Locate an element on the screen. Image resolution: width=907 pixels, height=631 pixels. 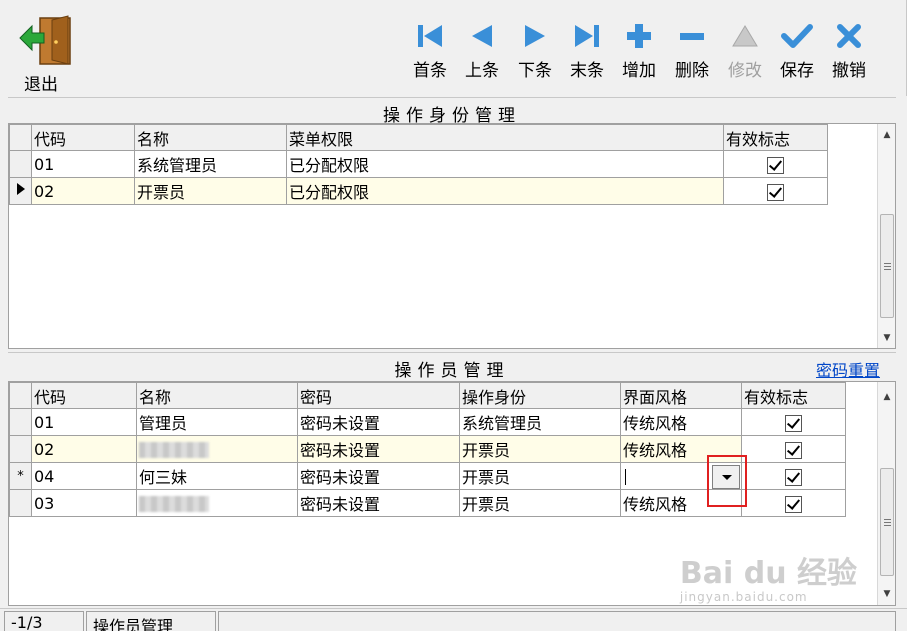
prev-record-label: 上条 is located at coordinates (482, 71).